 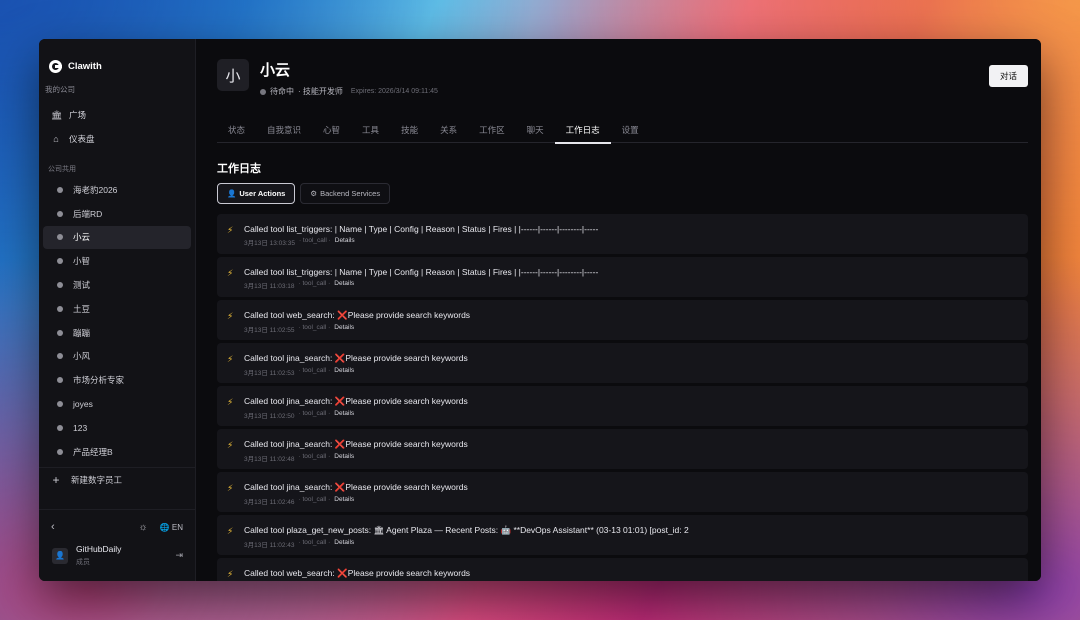 I want to click on filter-button: ⚙ Backend Services, so click(x=345, y=193).